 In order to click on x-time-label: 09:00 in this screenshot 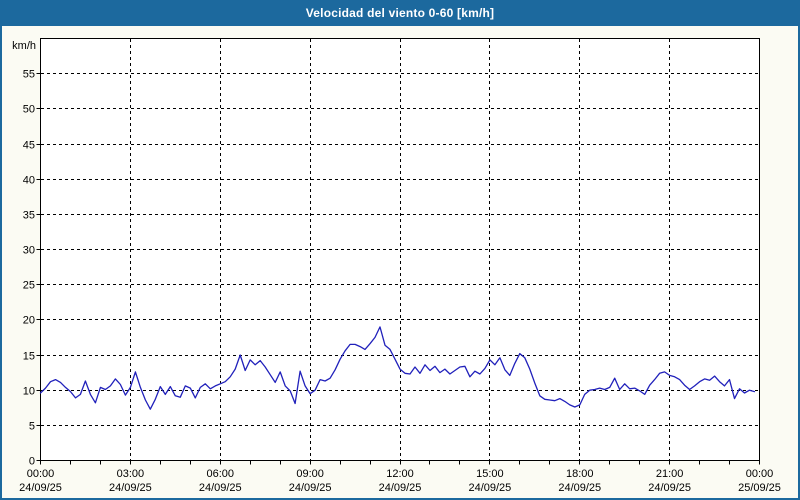, I will do `click(310, 474)`.